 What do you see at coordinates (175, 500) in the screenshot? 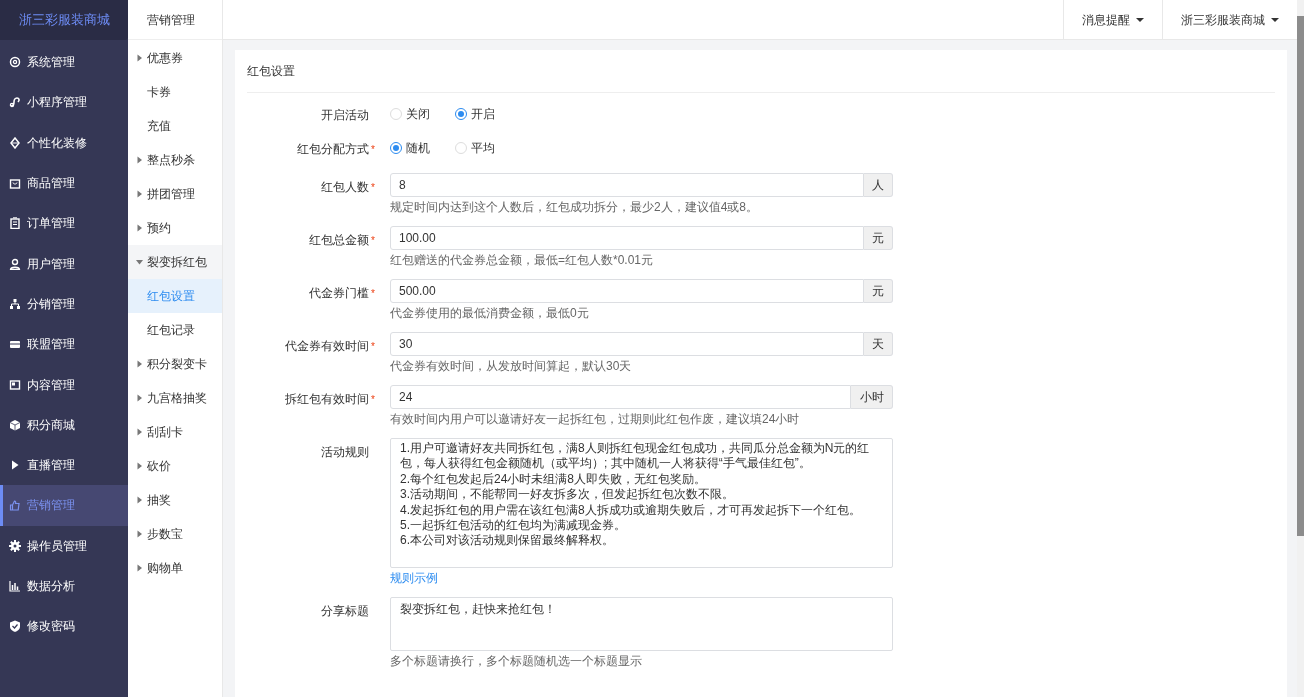
I see `submenu-item: 抽奖` at bounding box center [175, 500].